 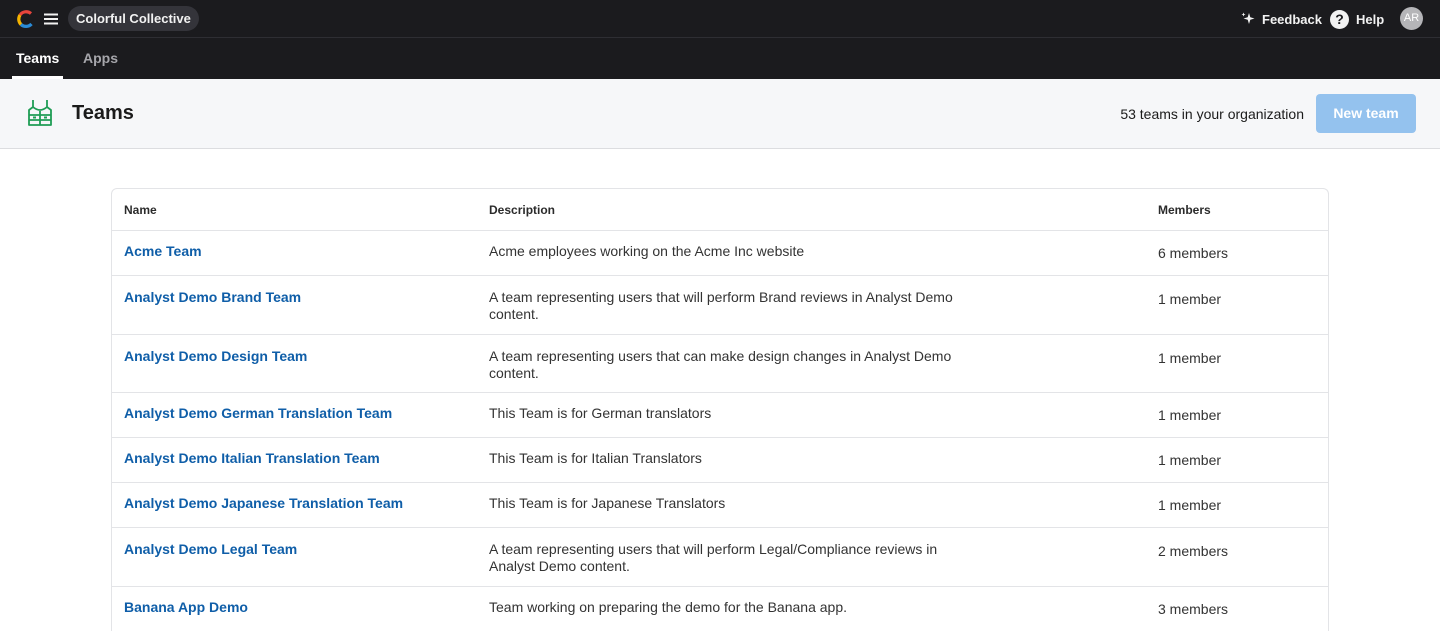 I want to click on team-name-link: Banana App Demo, so click(x=186, y=607).